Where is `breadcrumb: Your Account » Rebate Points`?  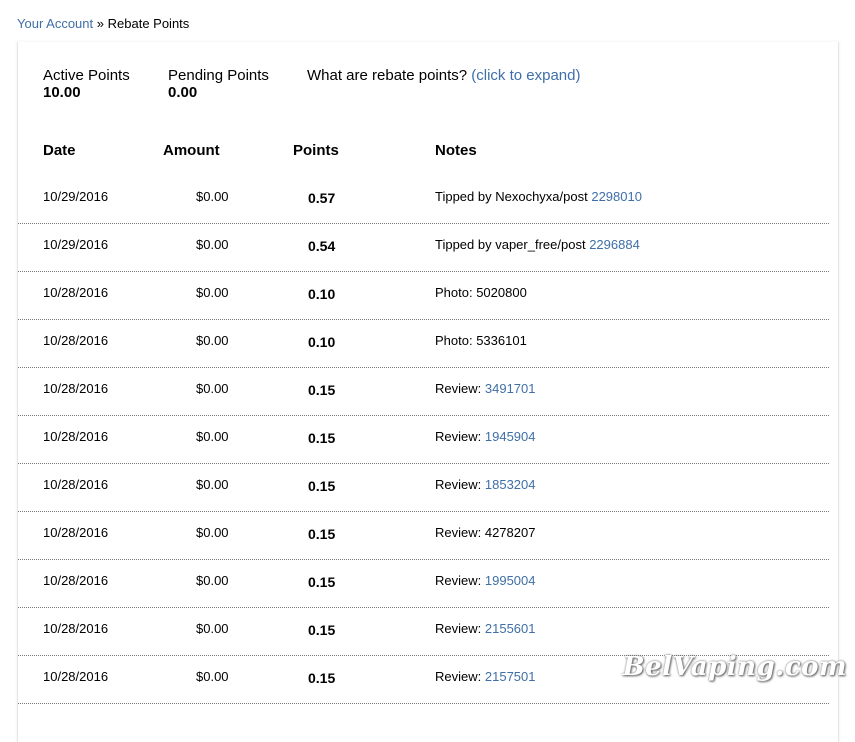 breadcrumb: Your Account » Rebate Points is located at coordinates (103, 24).